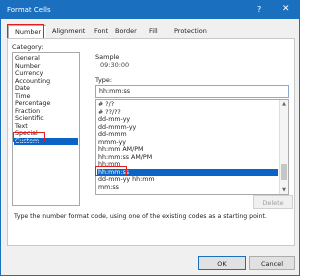 This screenshot has width=320, height=276. I want to click on scroll-thumb, so click(284, 172).